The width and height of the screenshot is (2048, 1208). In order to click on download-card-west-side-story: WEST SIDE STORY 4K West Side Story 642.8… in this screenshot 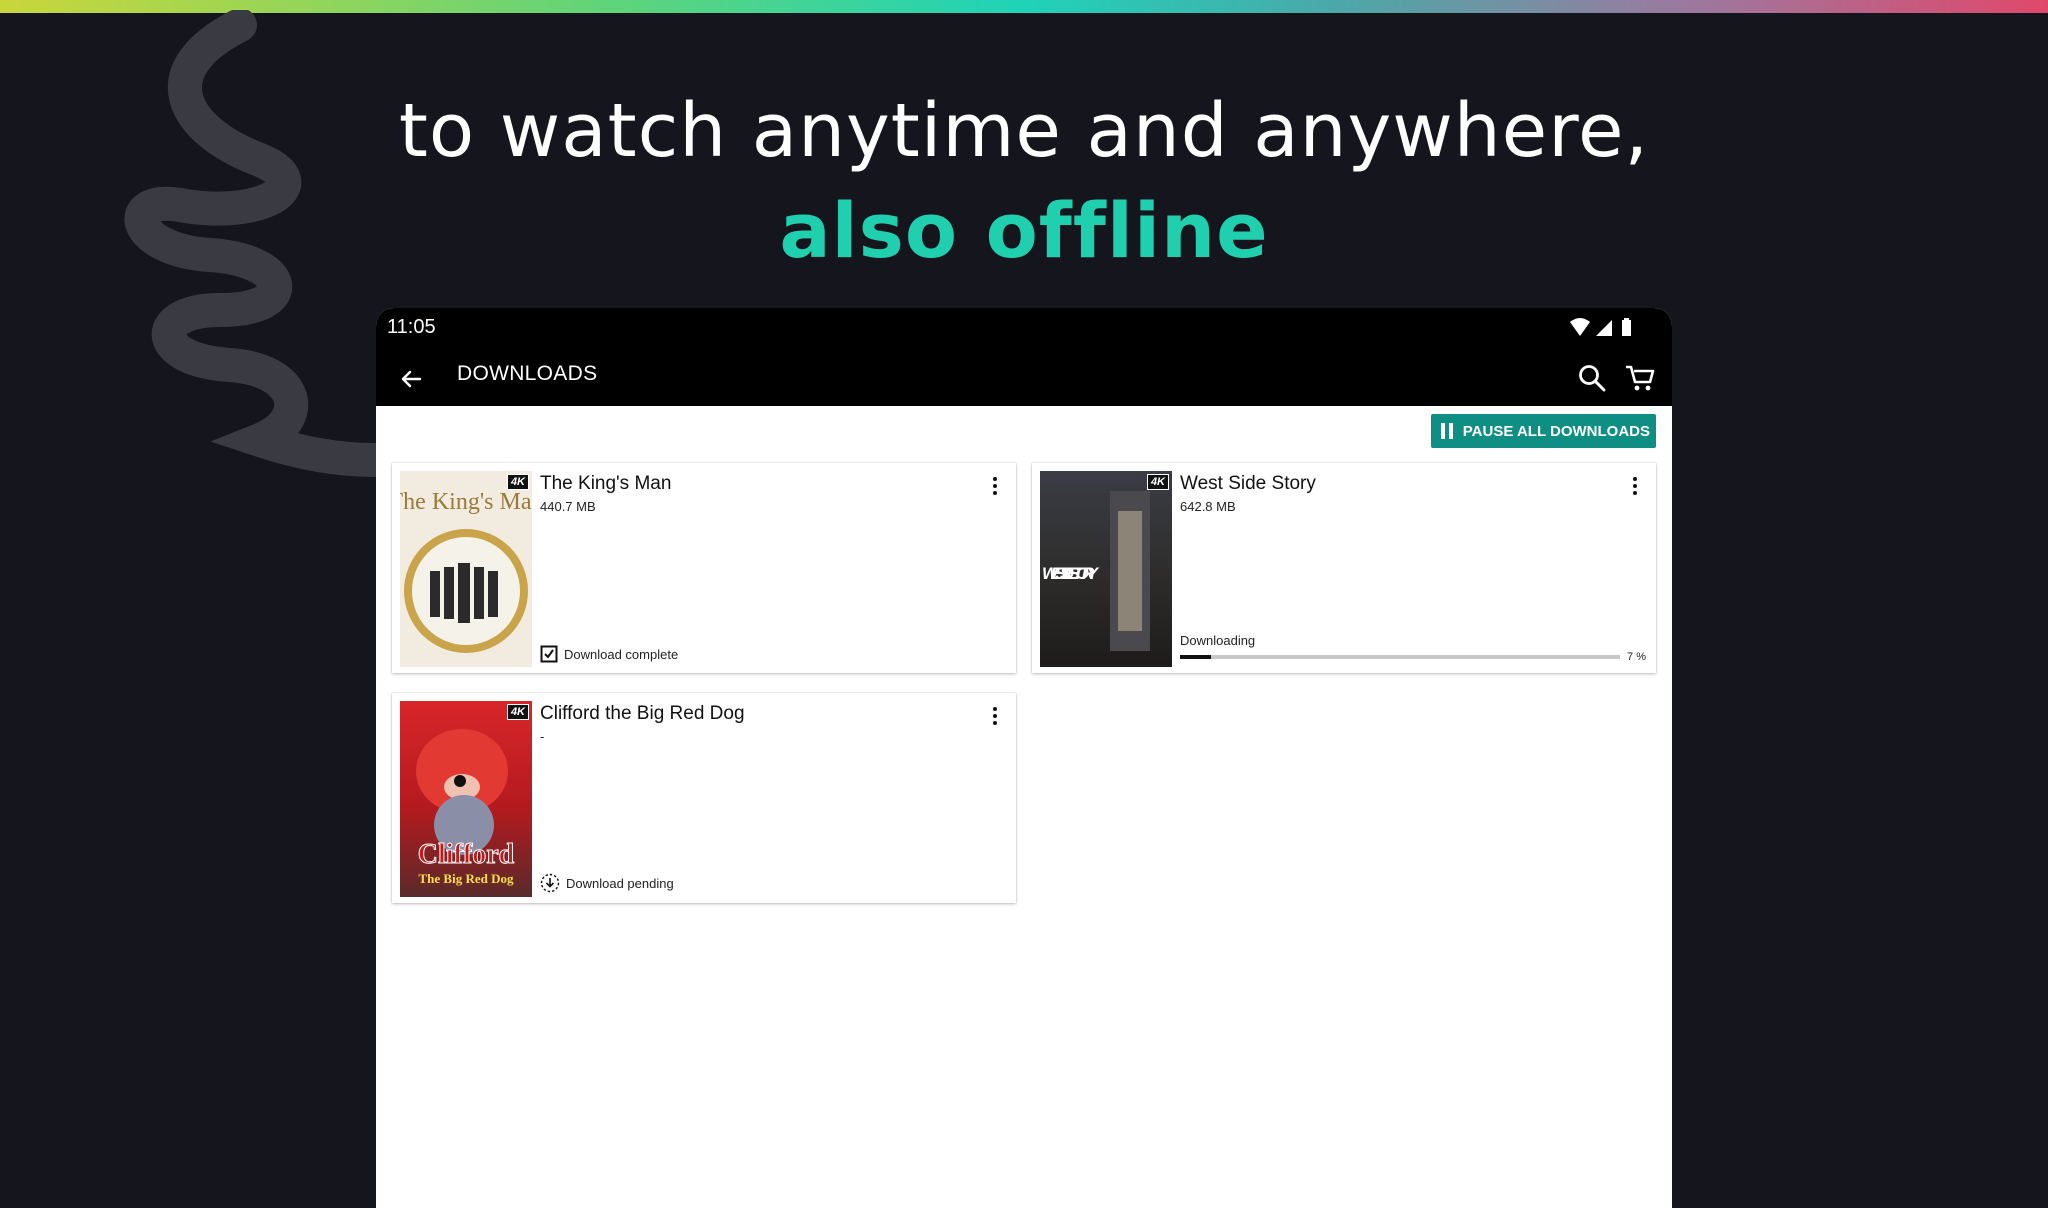, I will do `click(1344, 568)`.